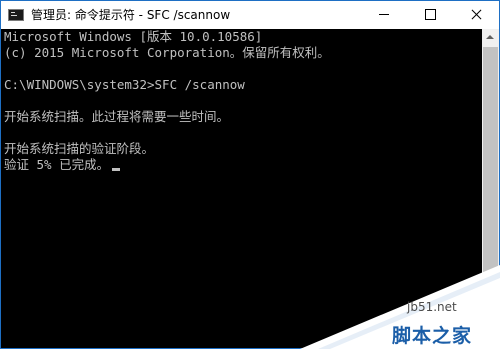  What do you see at coordinates (430, 15) in the screenshot?
I see `maximize-button` at bounding box center [430, 15].